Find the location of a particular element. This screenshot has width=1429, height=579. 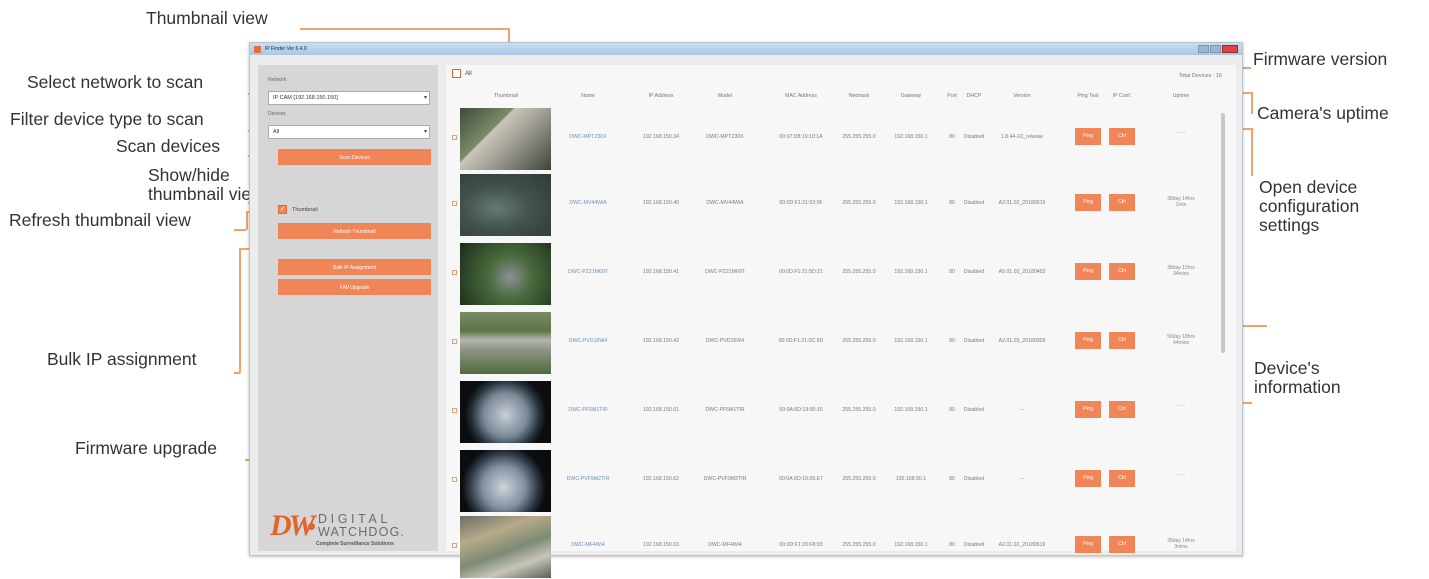

scan-devices-button: Scan Devices is located at coordinates (354, 157).